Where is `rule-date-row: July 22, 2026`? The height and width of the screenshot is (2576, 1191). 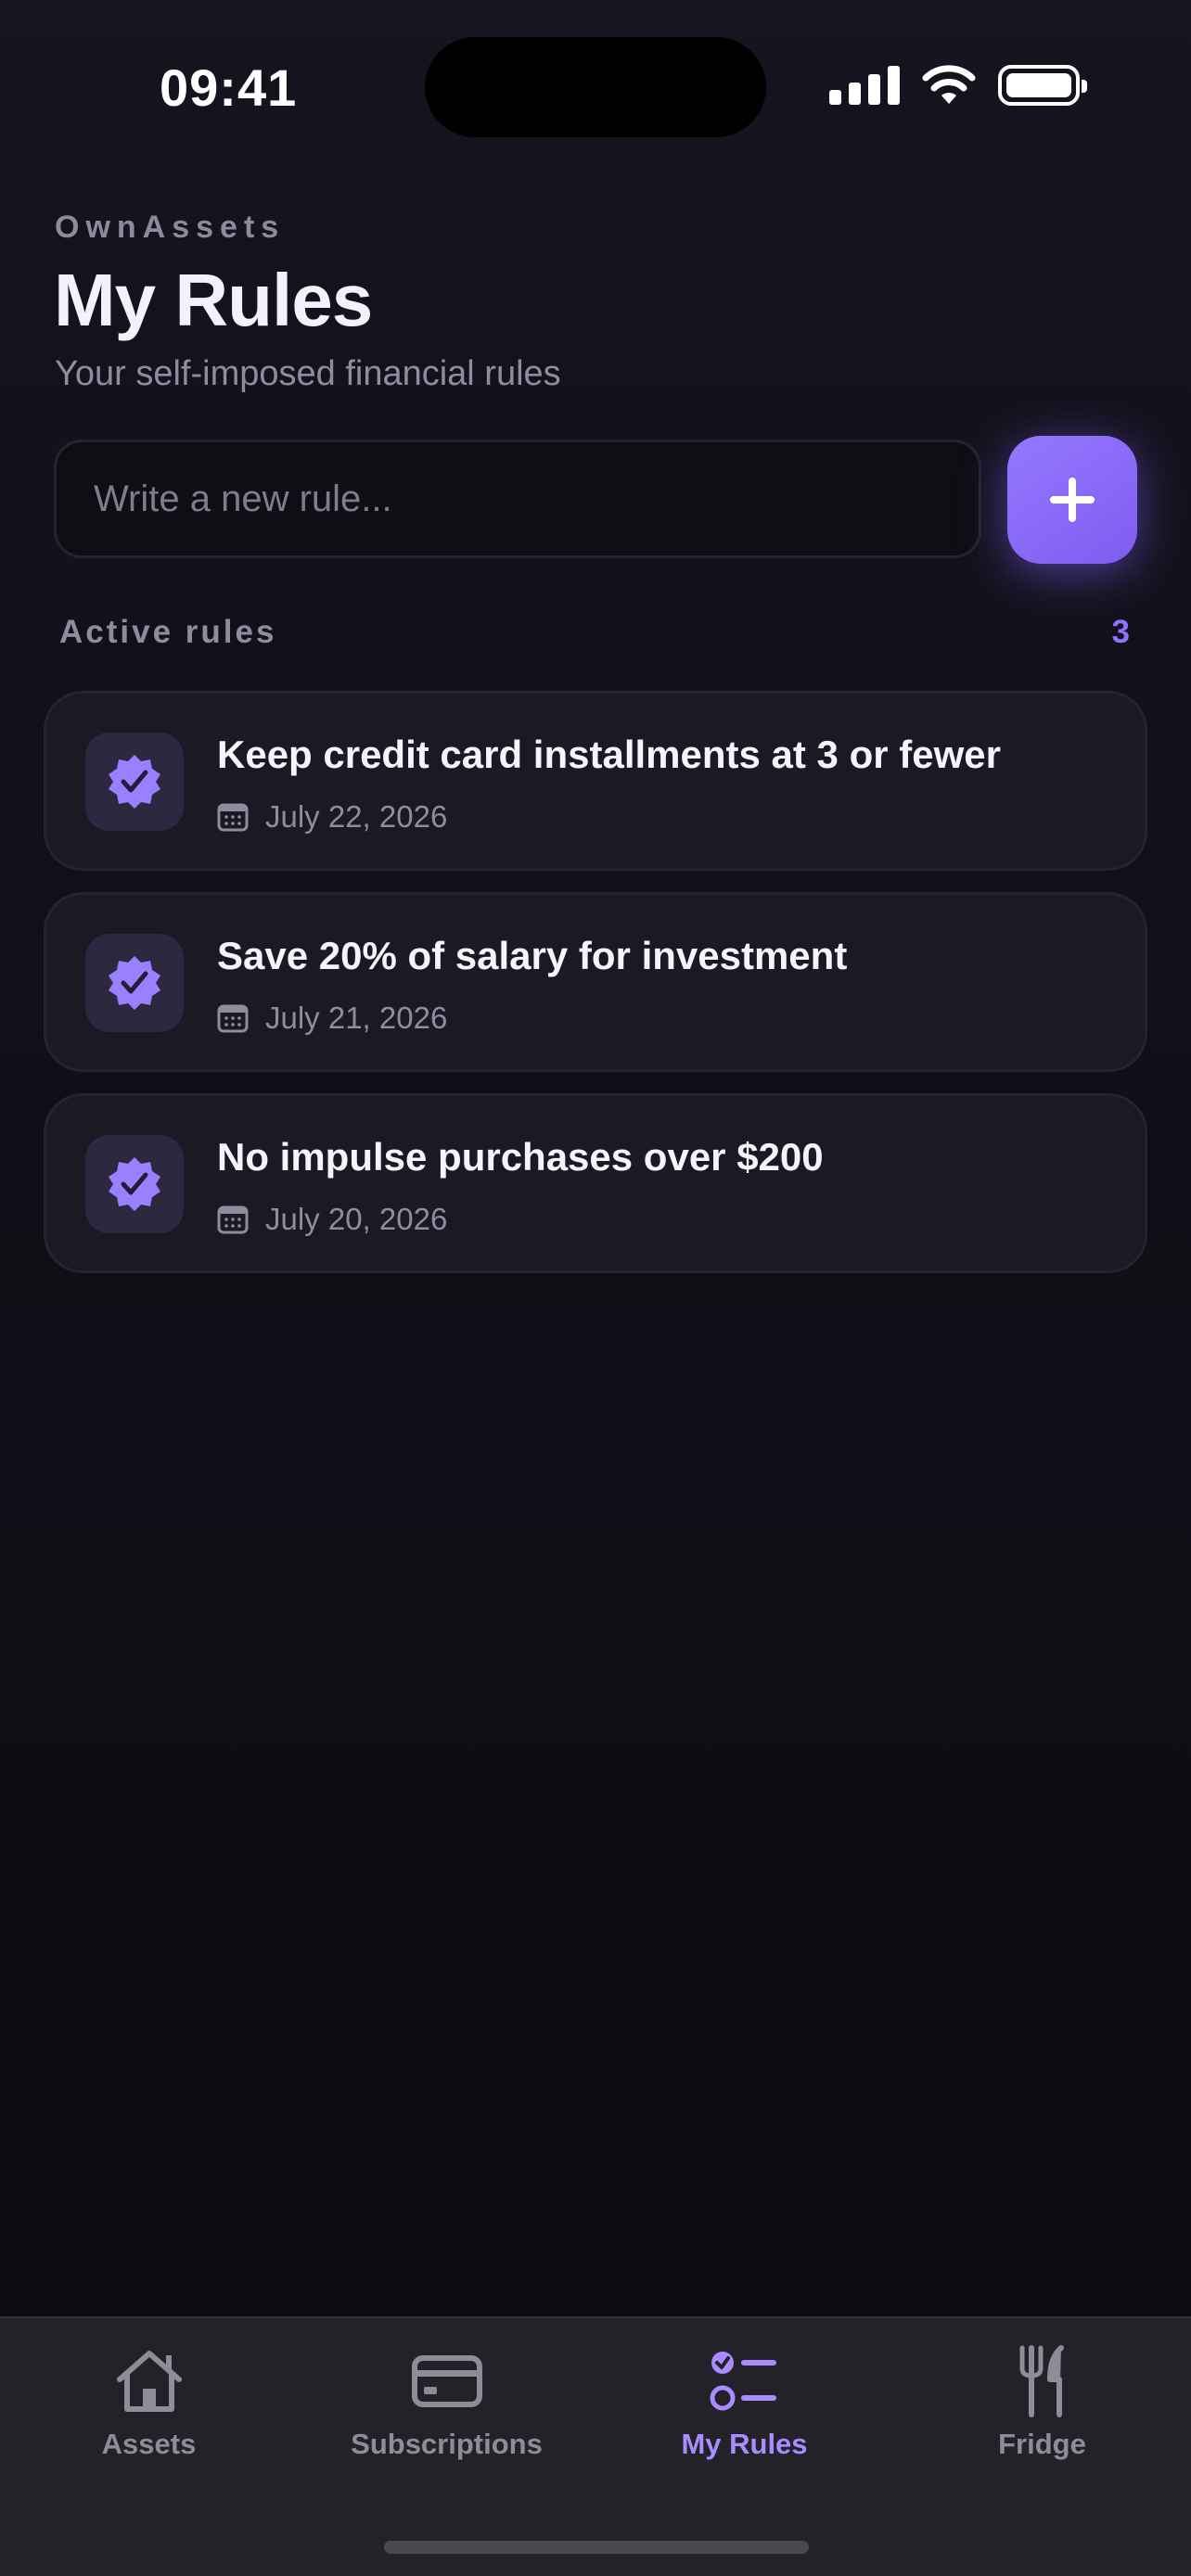
rule-date-row: July 22, 2026 is located at coordinates (332, 817).